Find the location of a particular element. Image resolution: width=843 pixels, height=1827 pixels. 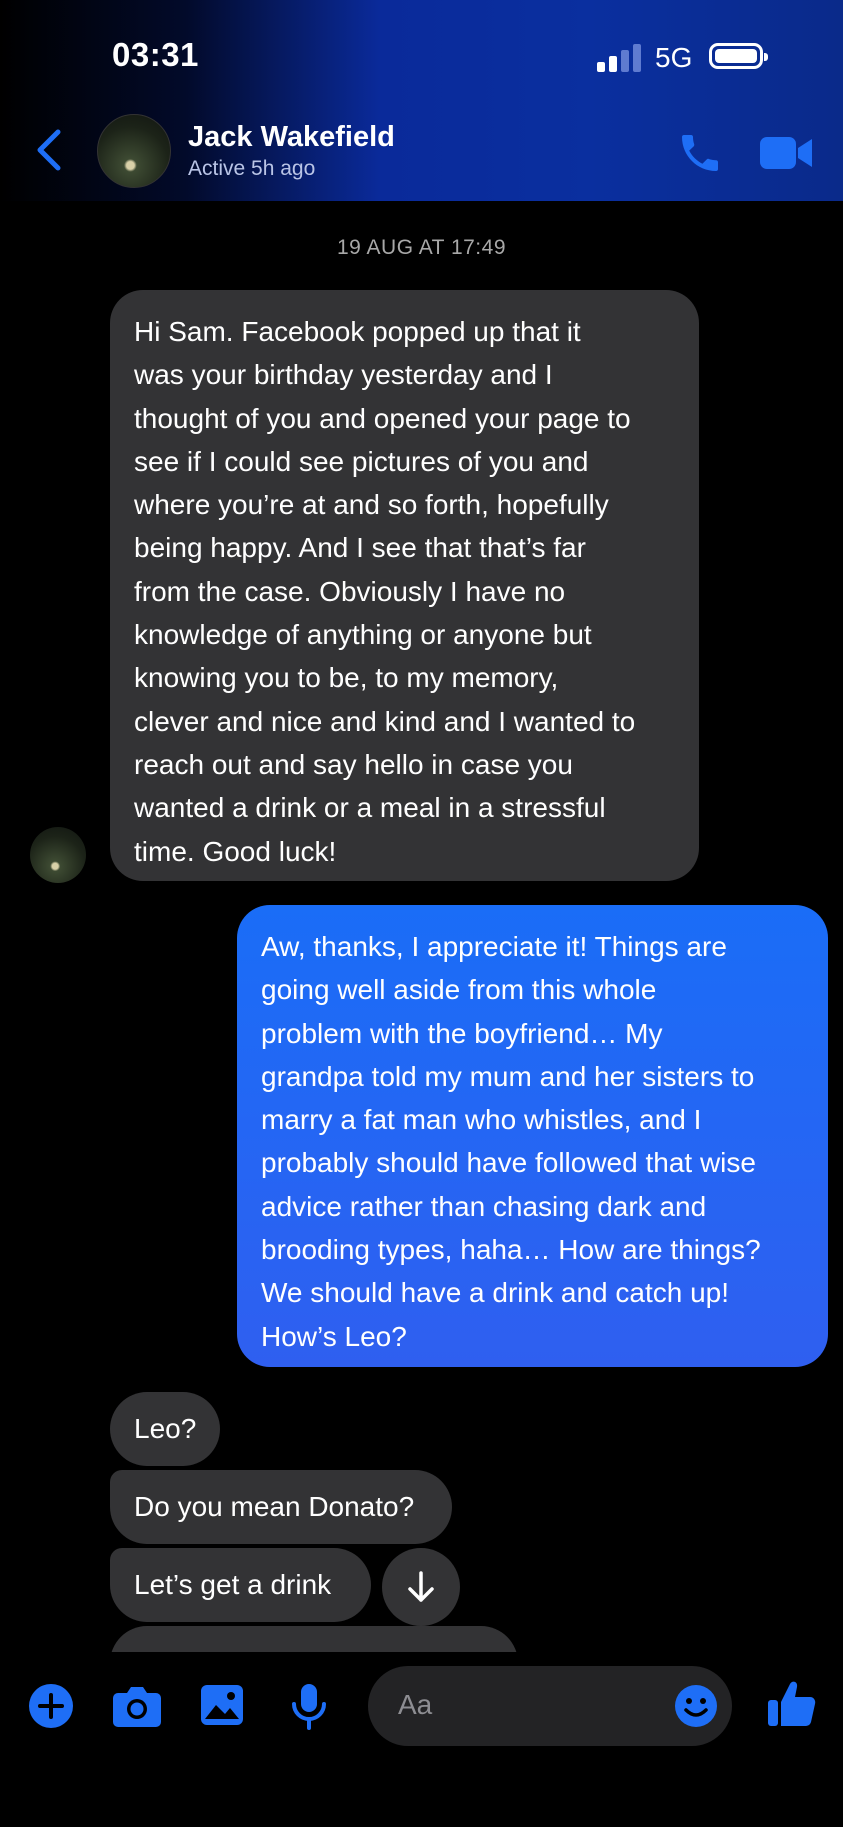

thumbs-up-icon is located at coordinates (792, 1704).